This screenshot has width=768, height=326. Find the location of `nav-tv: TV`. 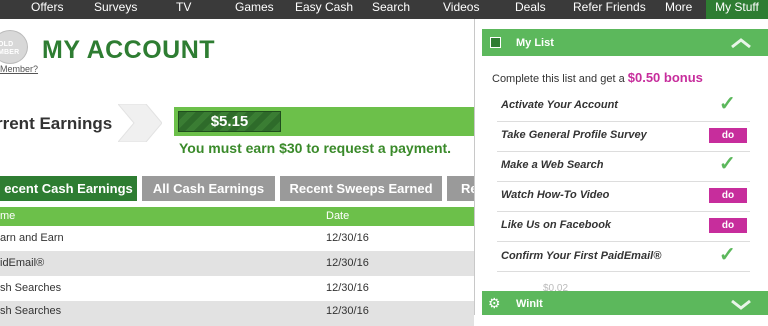

nav-tv: TV is located at coordinates (183, 9).